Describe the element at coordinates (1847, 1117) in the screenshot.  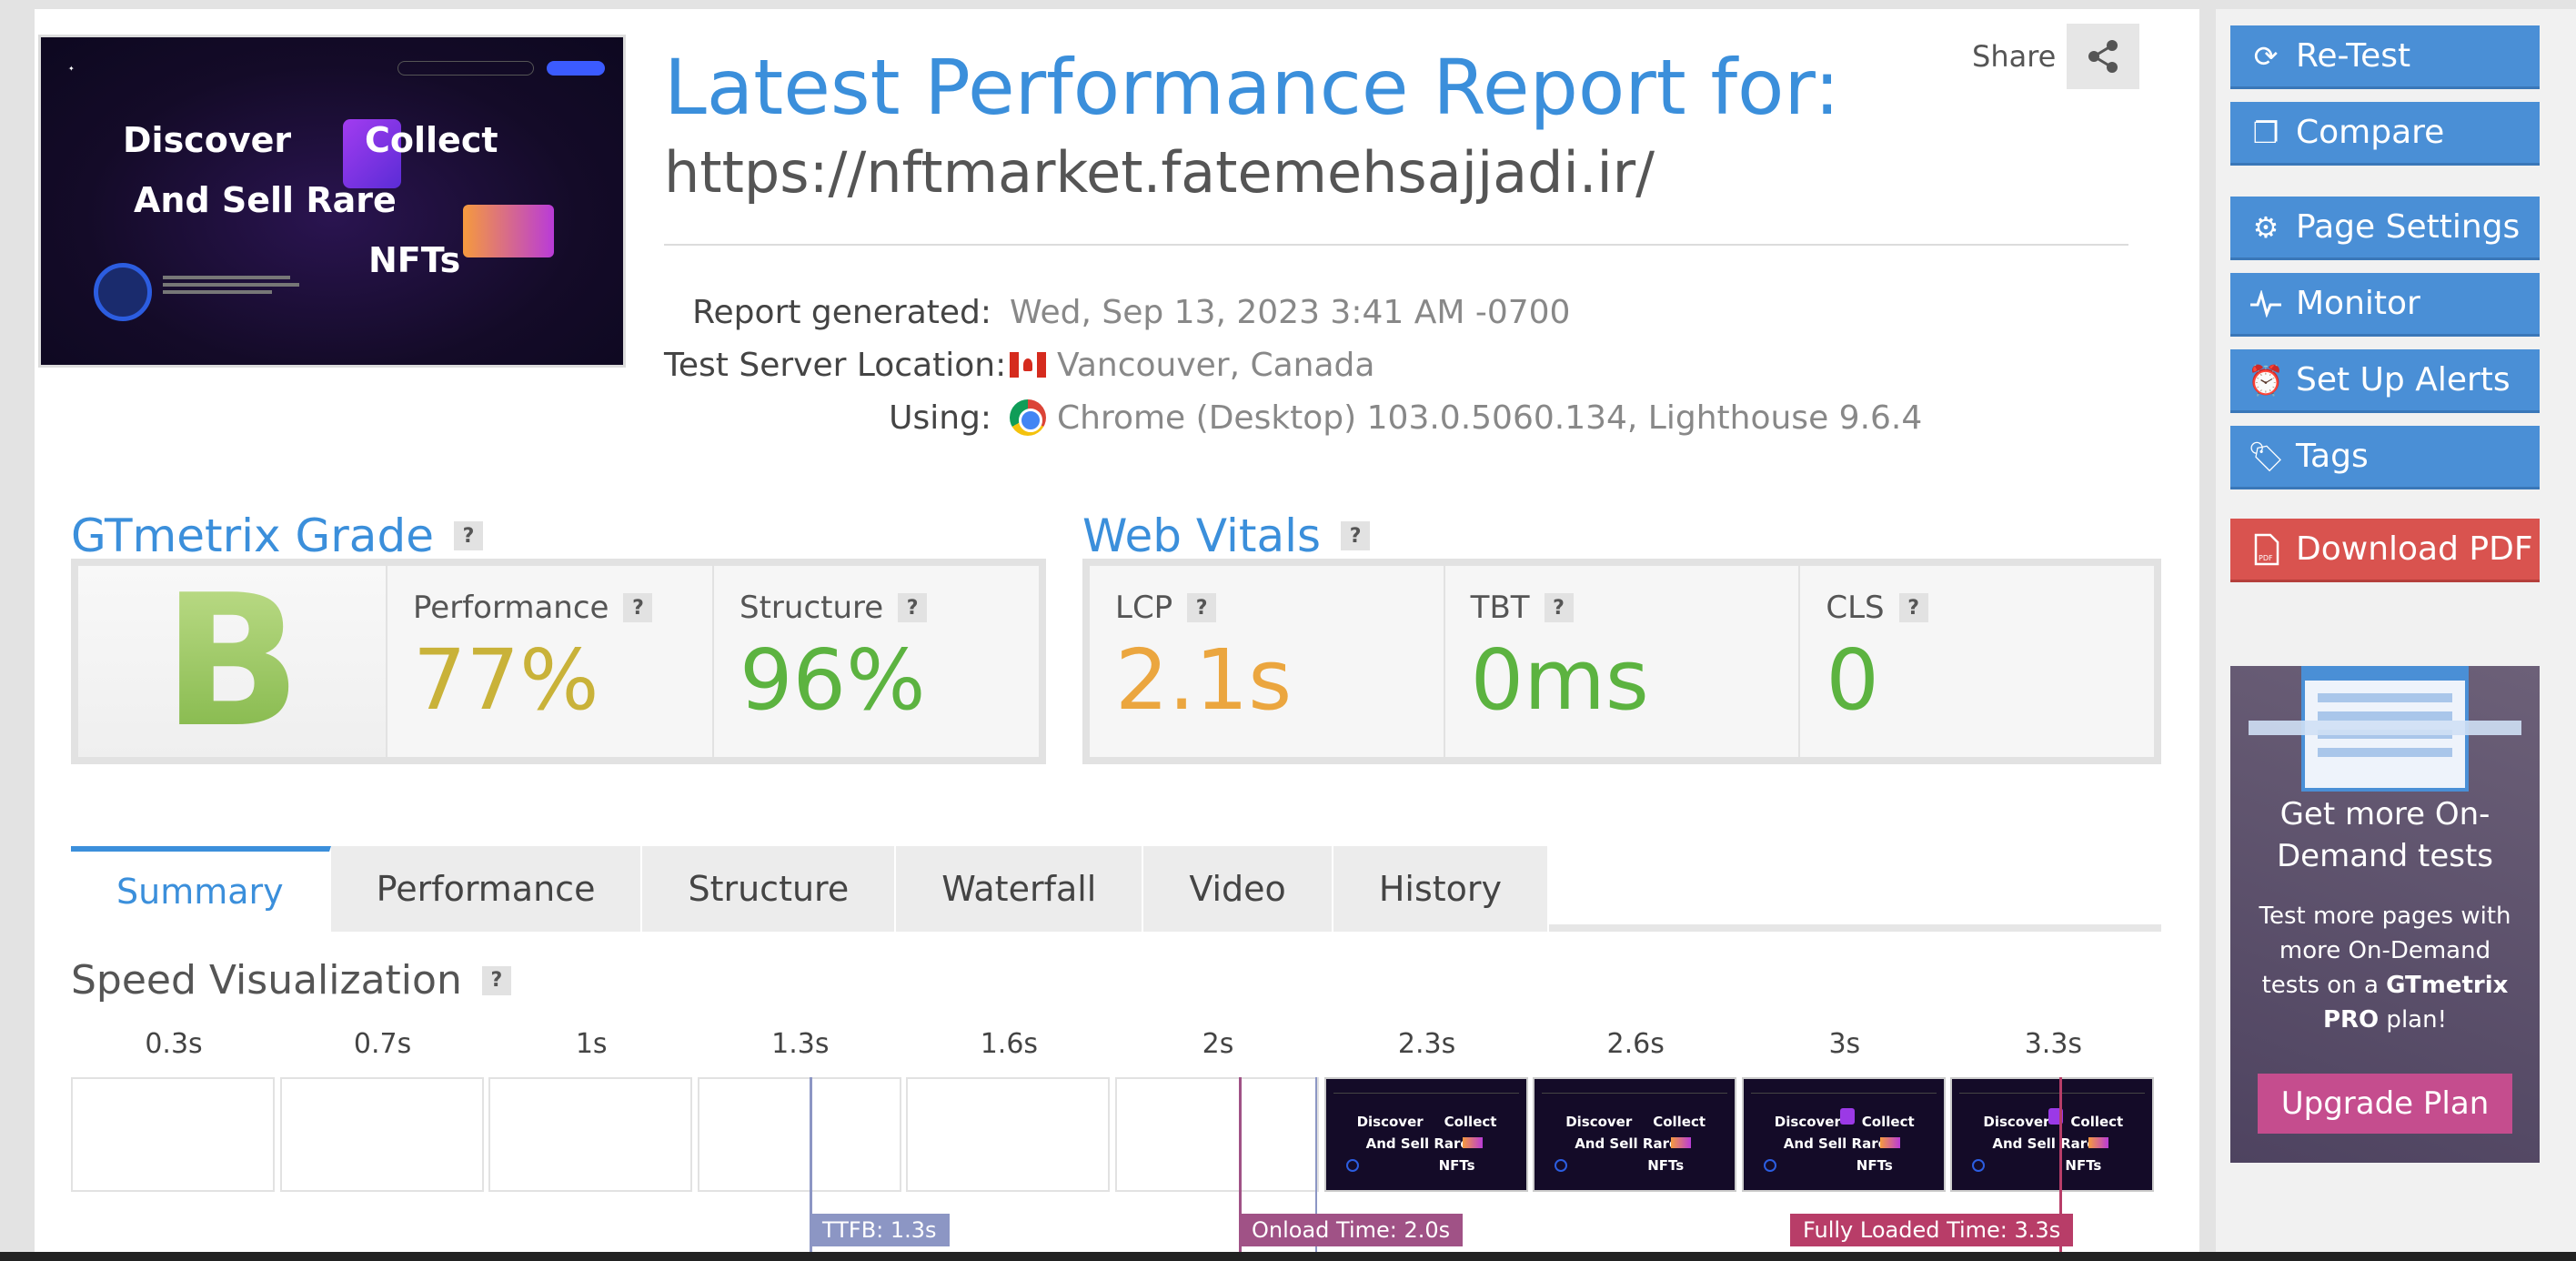
I see `frame-nft-image` at that location.